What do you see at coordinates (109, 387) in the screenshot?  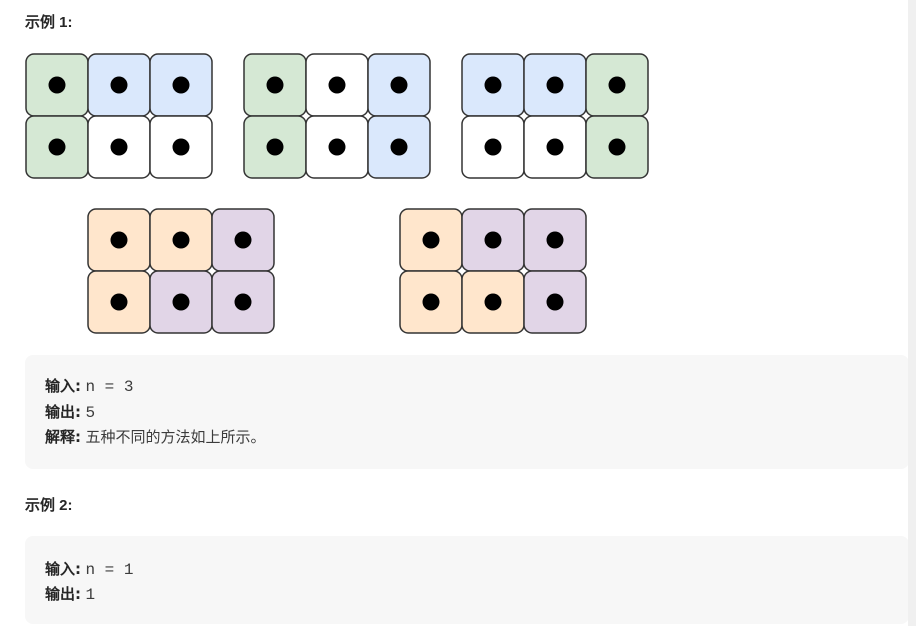 I see `input-value: n = 3` at bounding box center [109, 387].